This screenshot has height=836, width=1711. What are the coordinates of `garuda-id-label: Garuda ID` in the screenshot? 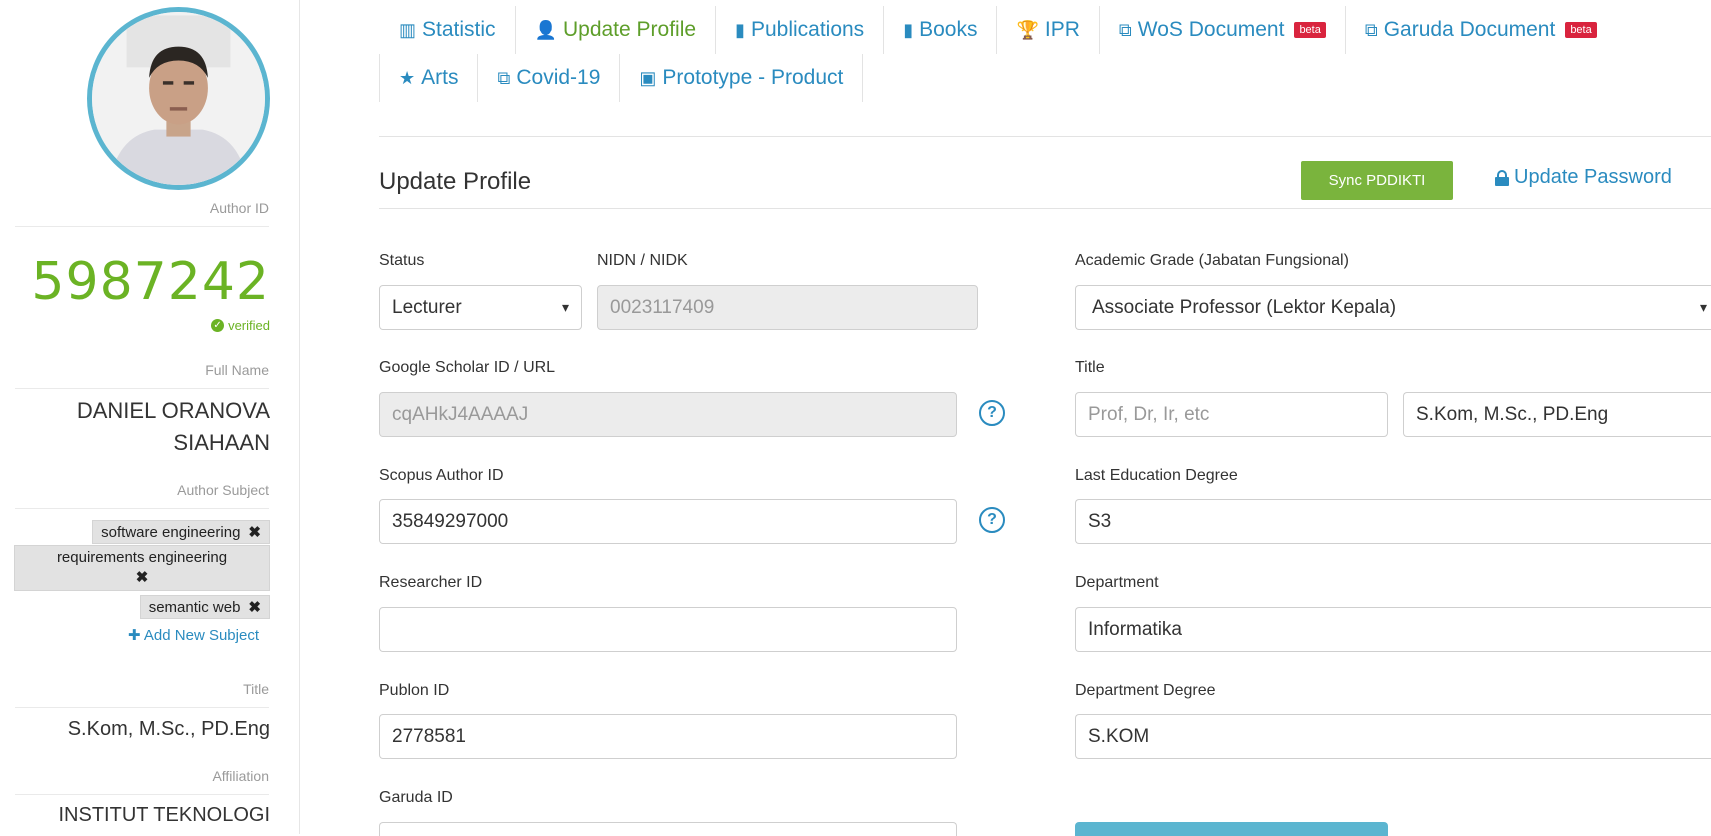 It's located at (416, 797).